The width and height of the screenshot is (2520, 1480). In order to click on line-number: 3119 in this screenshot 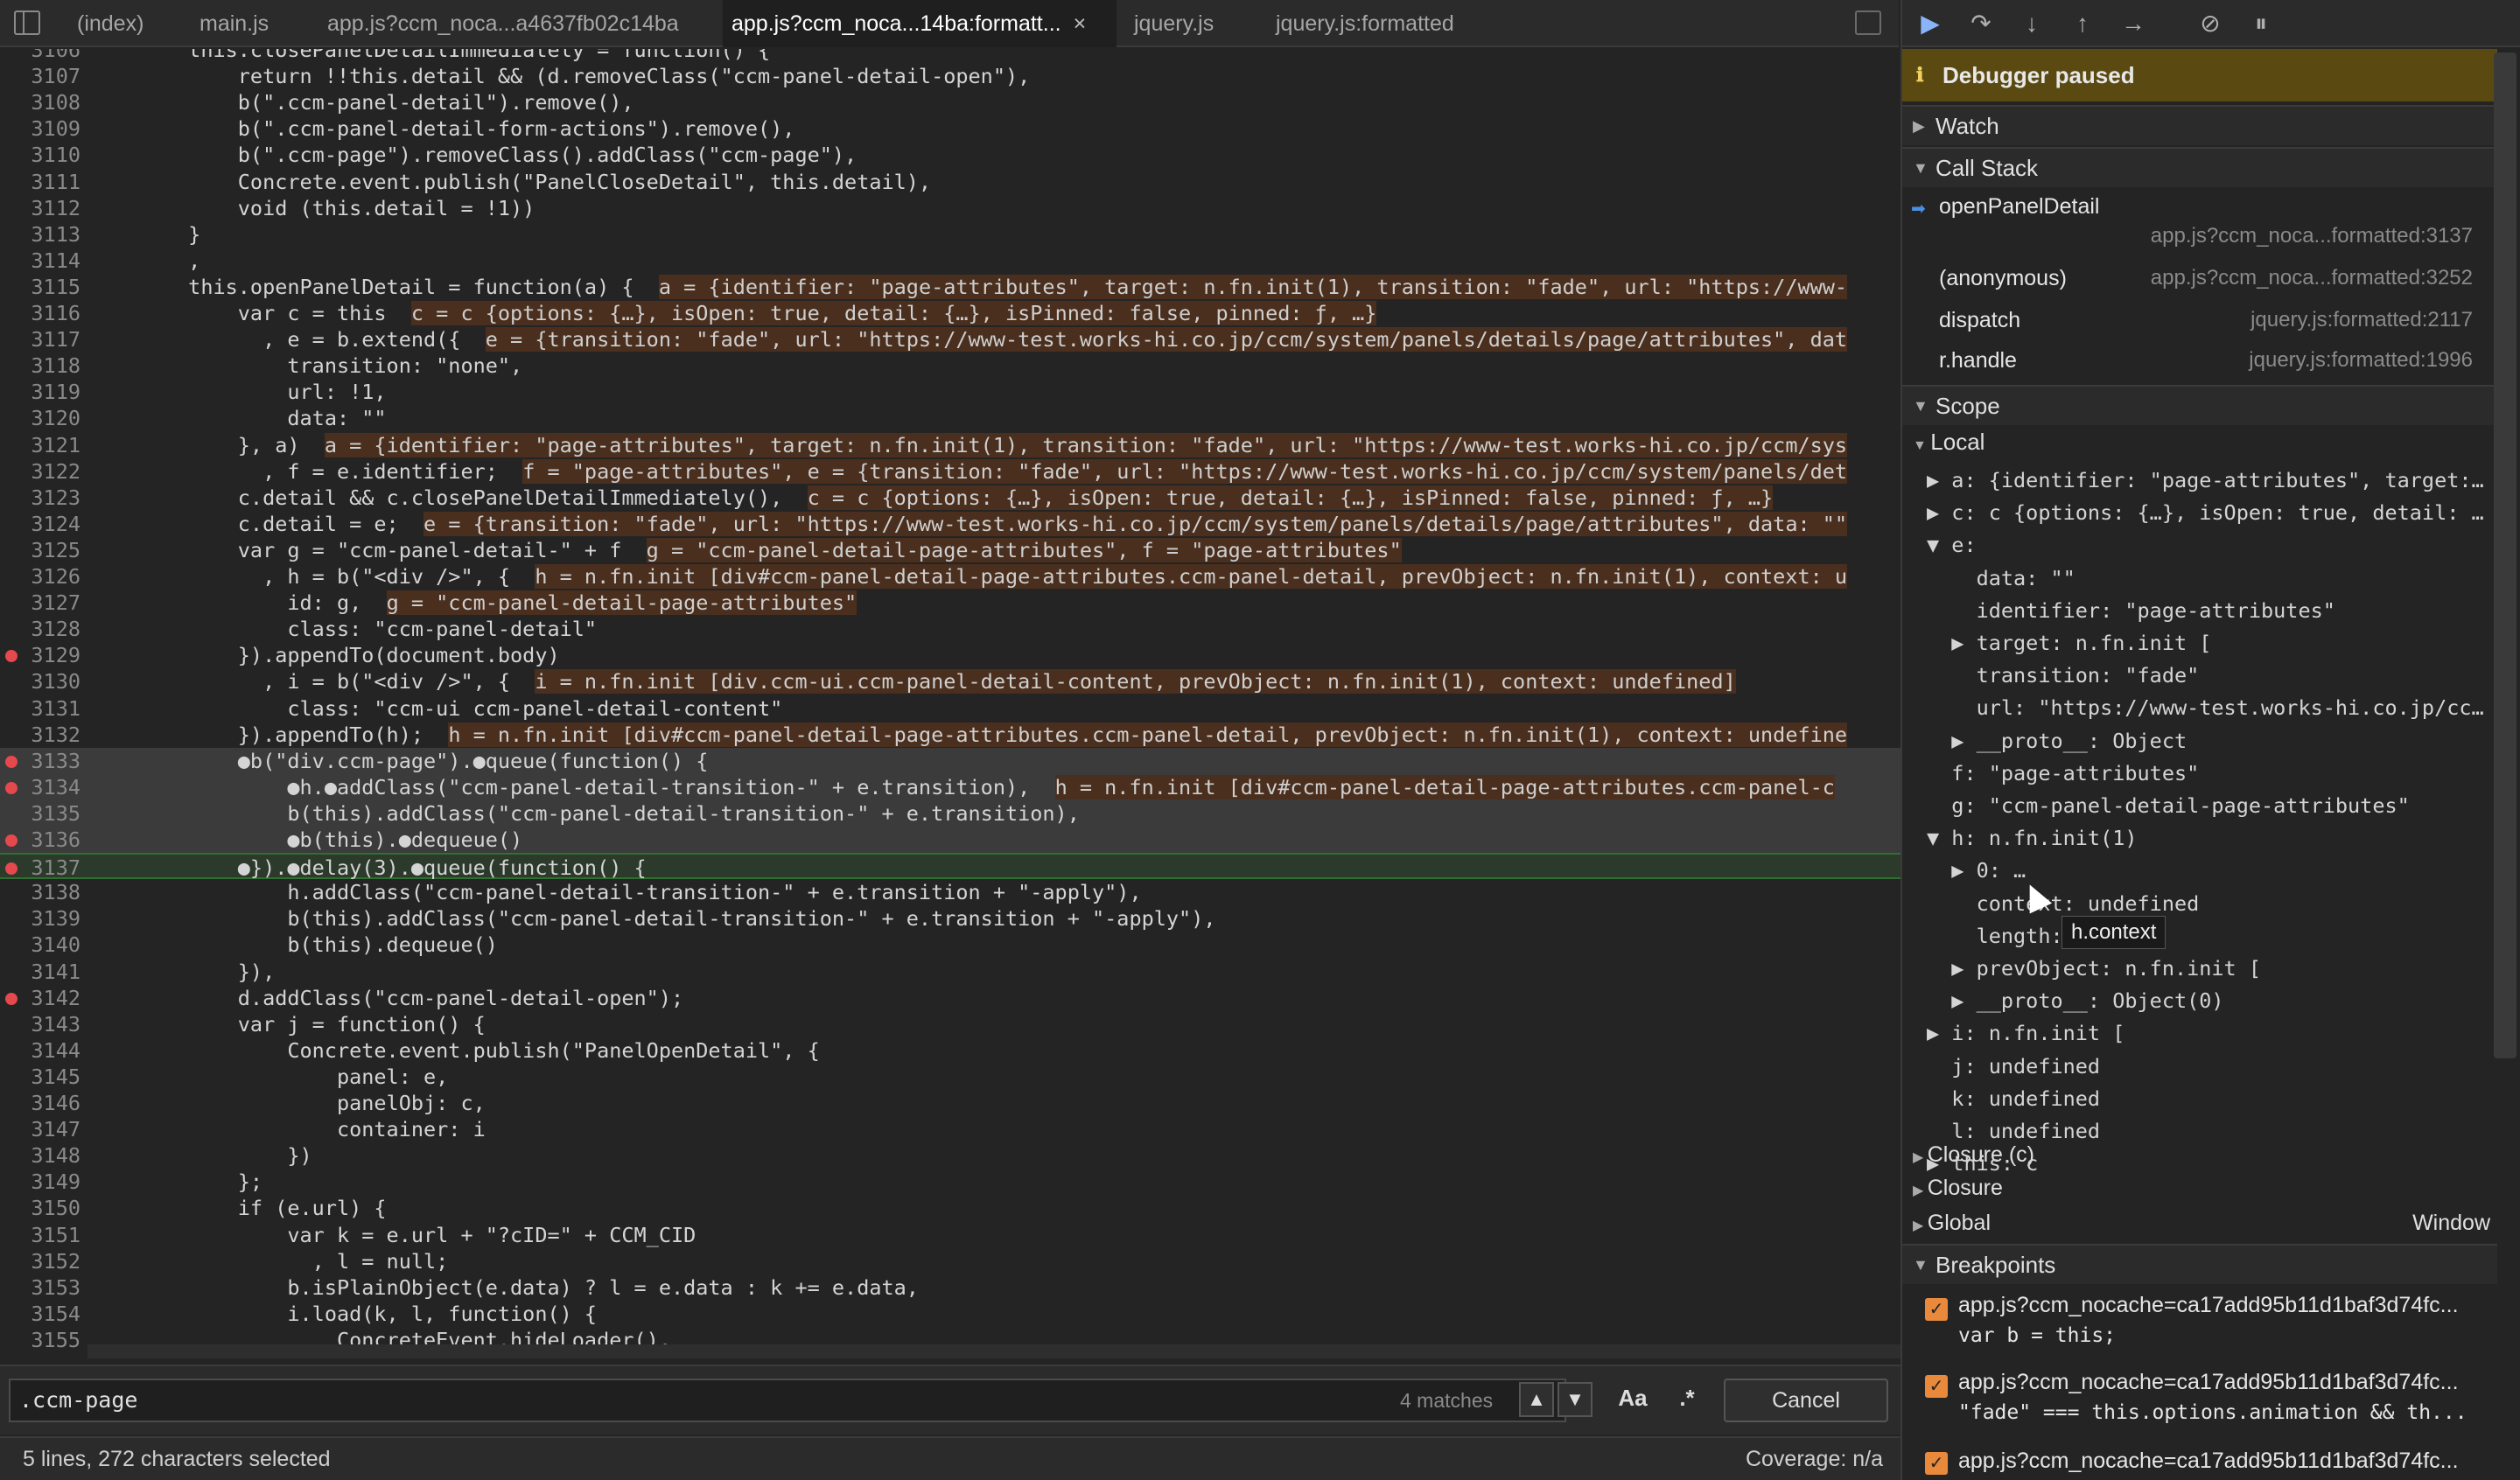, I will do `click(40, 392)`.